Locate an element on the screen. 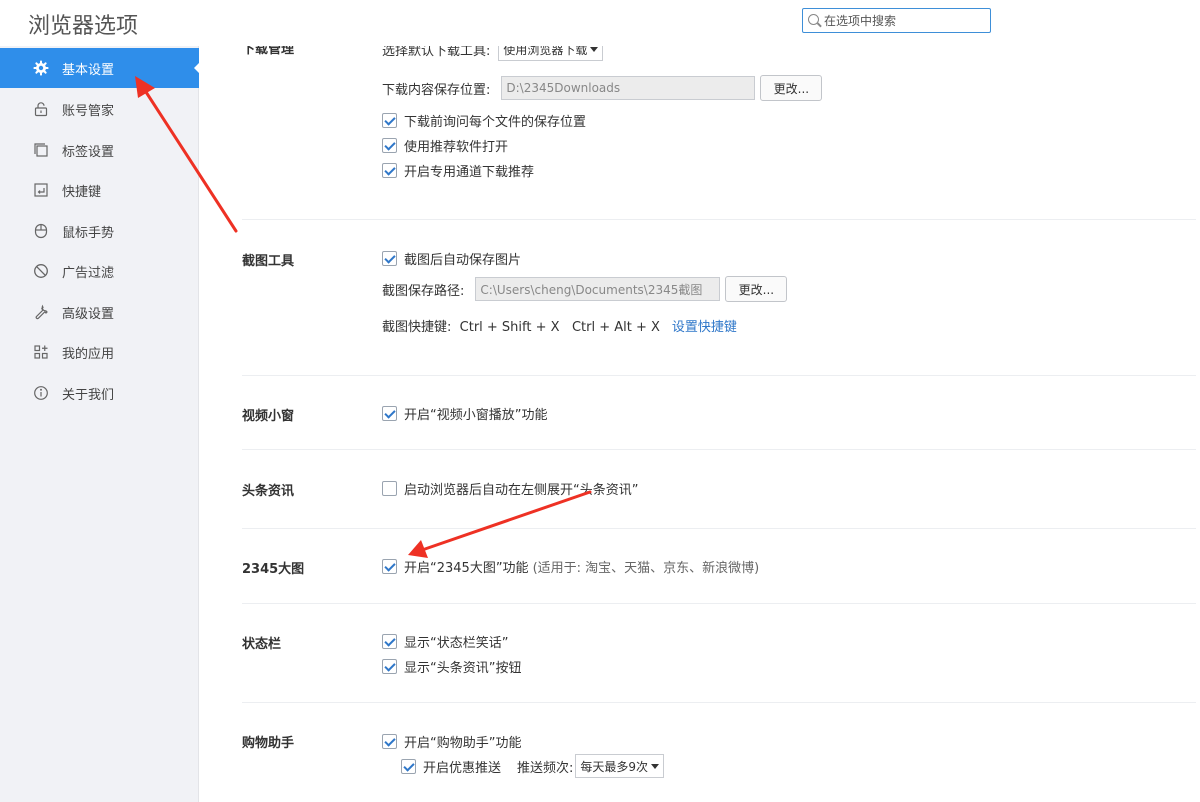 Image resolution: width=1200 pixels, height=802 pixels. info-icon is located at coordinates (41, 393).